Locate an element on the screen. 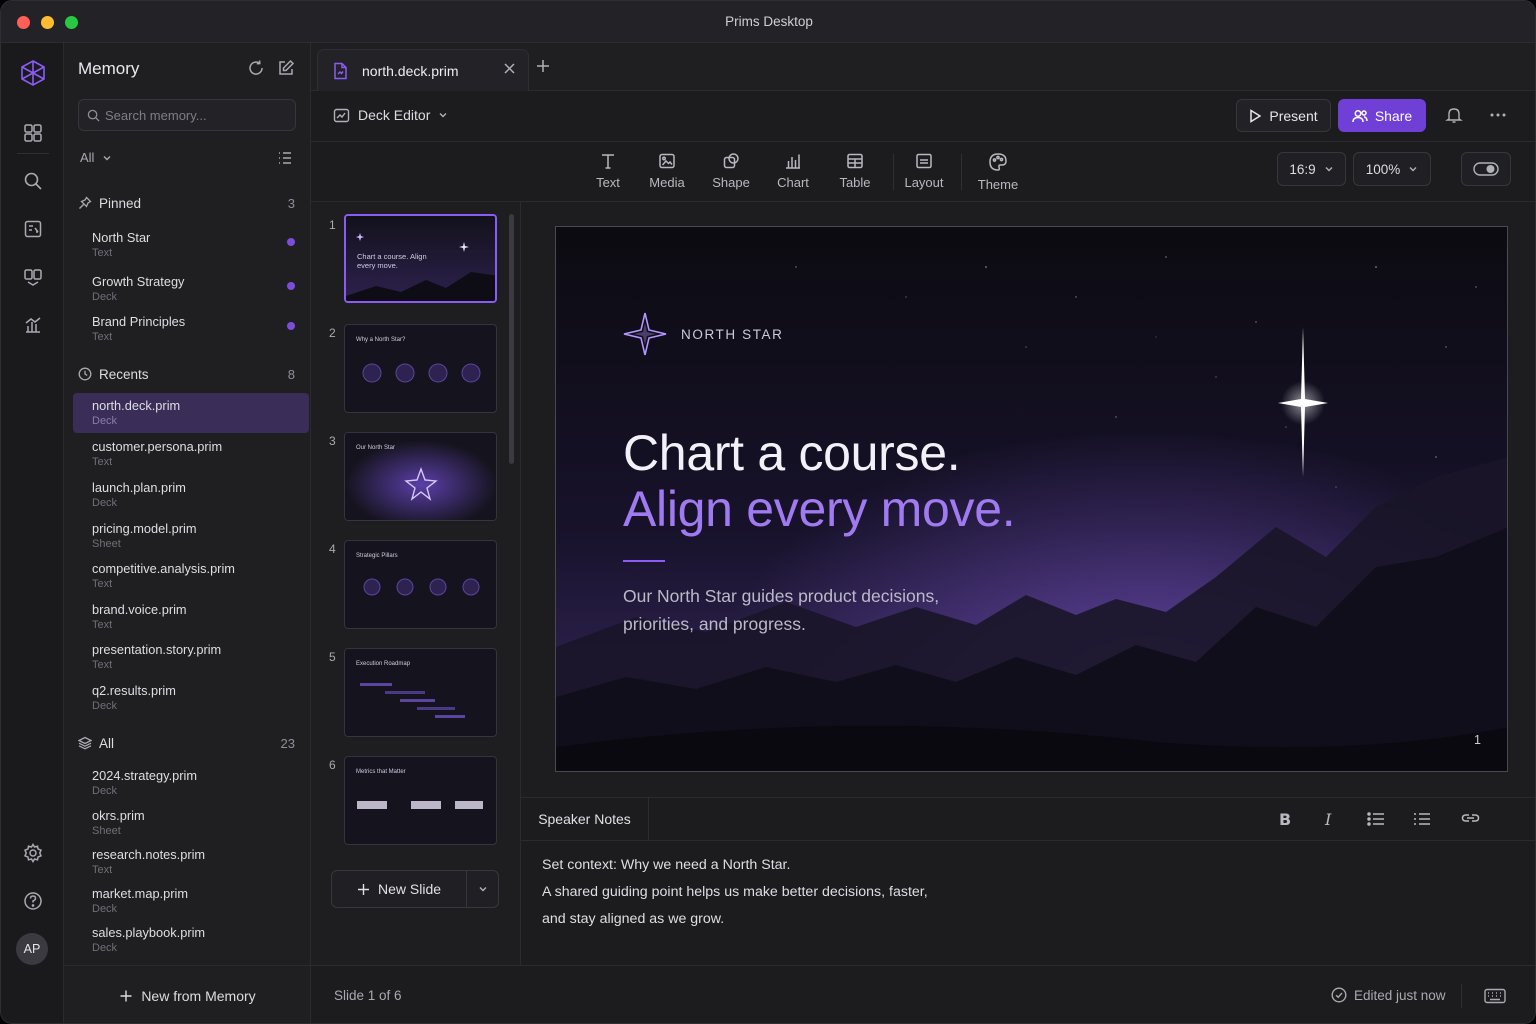 The width and height of the screenshot is (1536, 1024). item-type: Sheet is located at coordinates (106, 831).